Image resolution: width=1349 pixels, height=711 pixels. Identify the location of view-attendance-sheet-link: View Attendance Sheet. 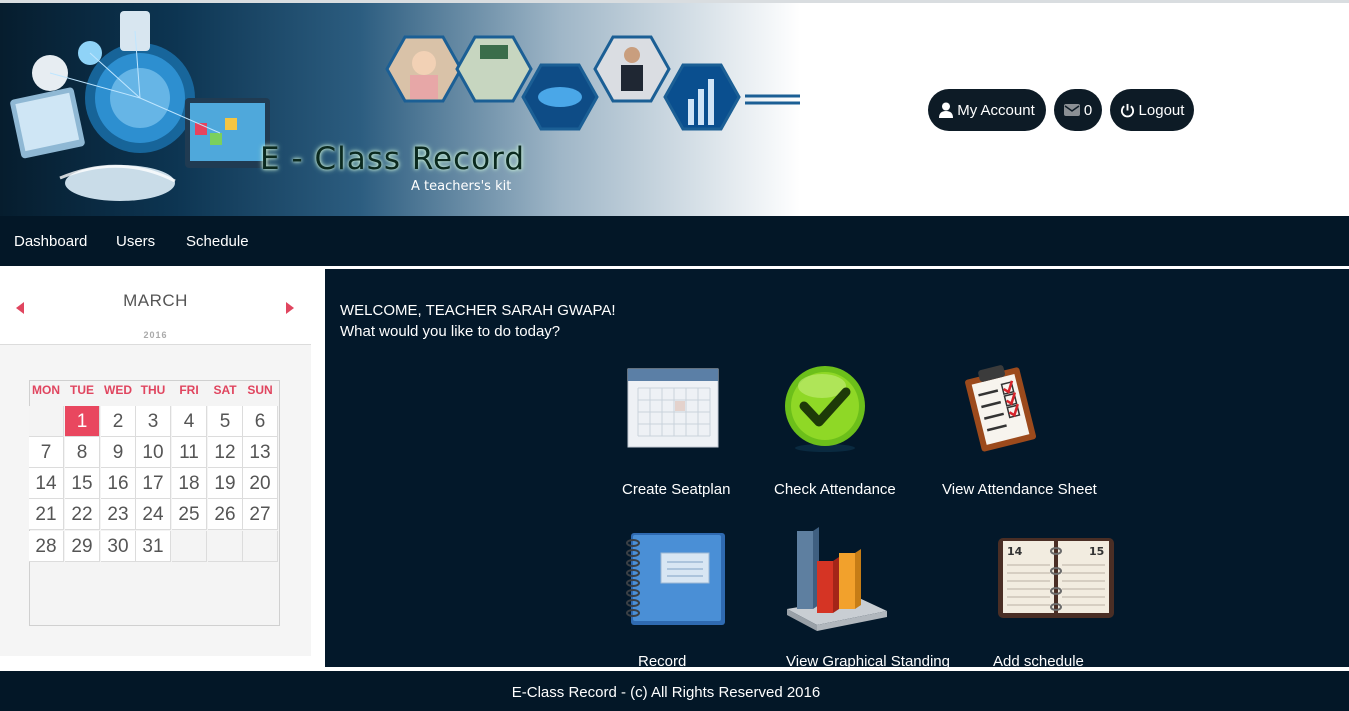
(1019, 489).